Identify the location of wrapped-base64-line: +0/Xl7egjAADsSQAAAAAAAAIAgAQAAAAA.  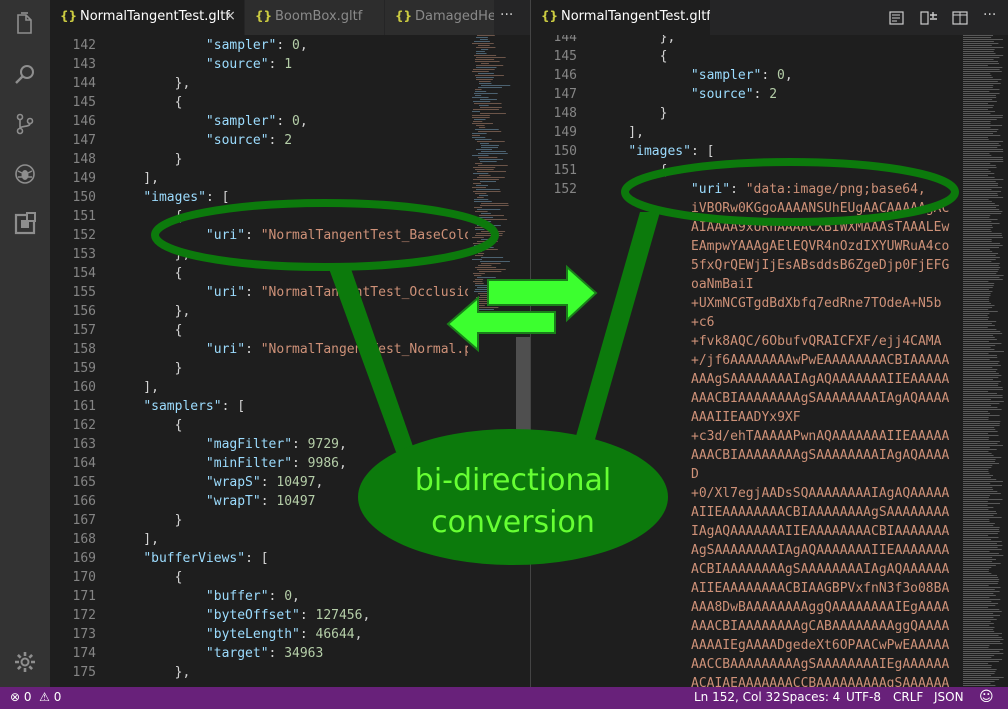
(820, 493).